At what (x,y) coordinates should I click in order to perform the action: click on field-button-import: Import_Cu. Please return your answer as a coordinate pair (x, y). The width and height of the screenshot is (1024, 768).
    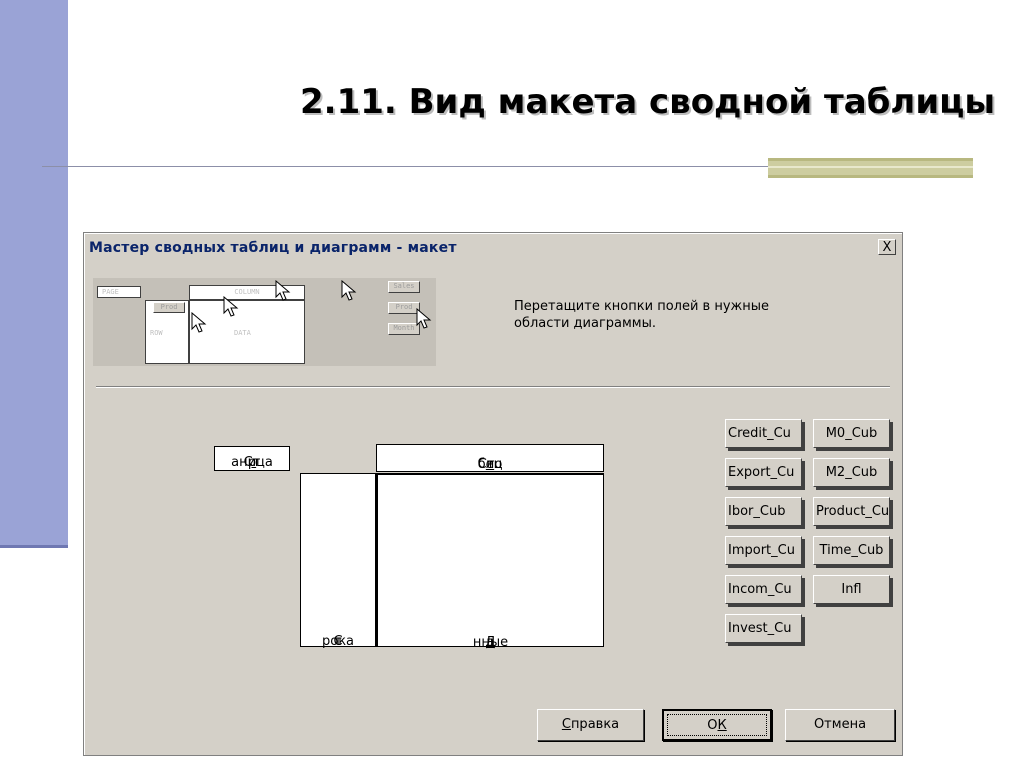
    Looking at the image, I should click on (763, 550).